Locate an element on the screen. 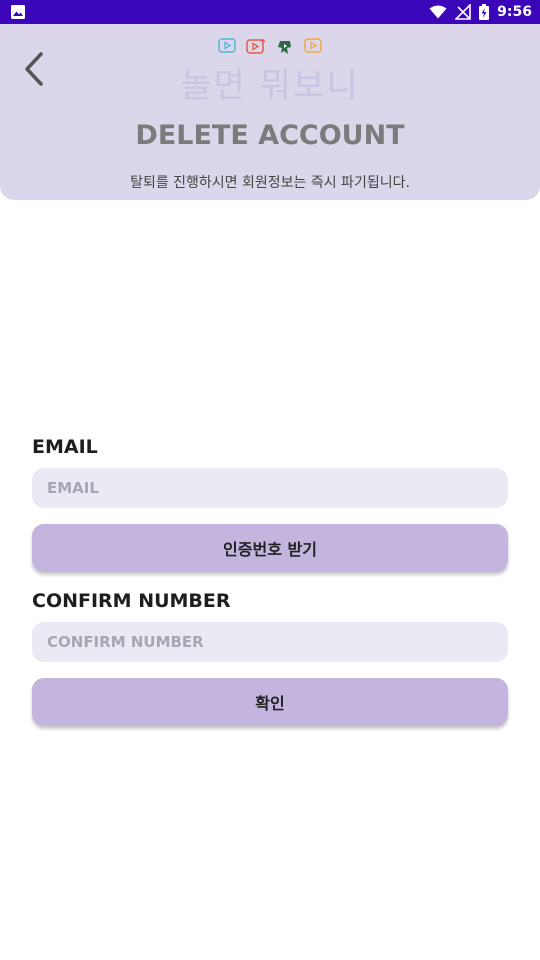  play-icon-cyan is located at coordinates (227, 45).